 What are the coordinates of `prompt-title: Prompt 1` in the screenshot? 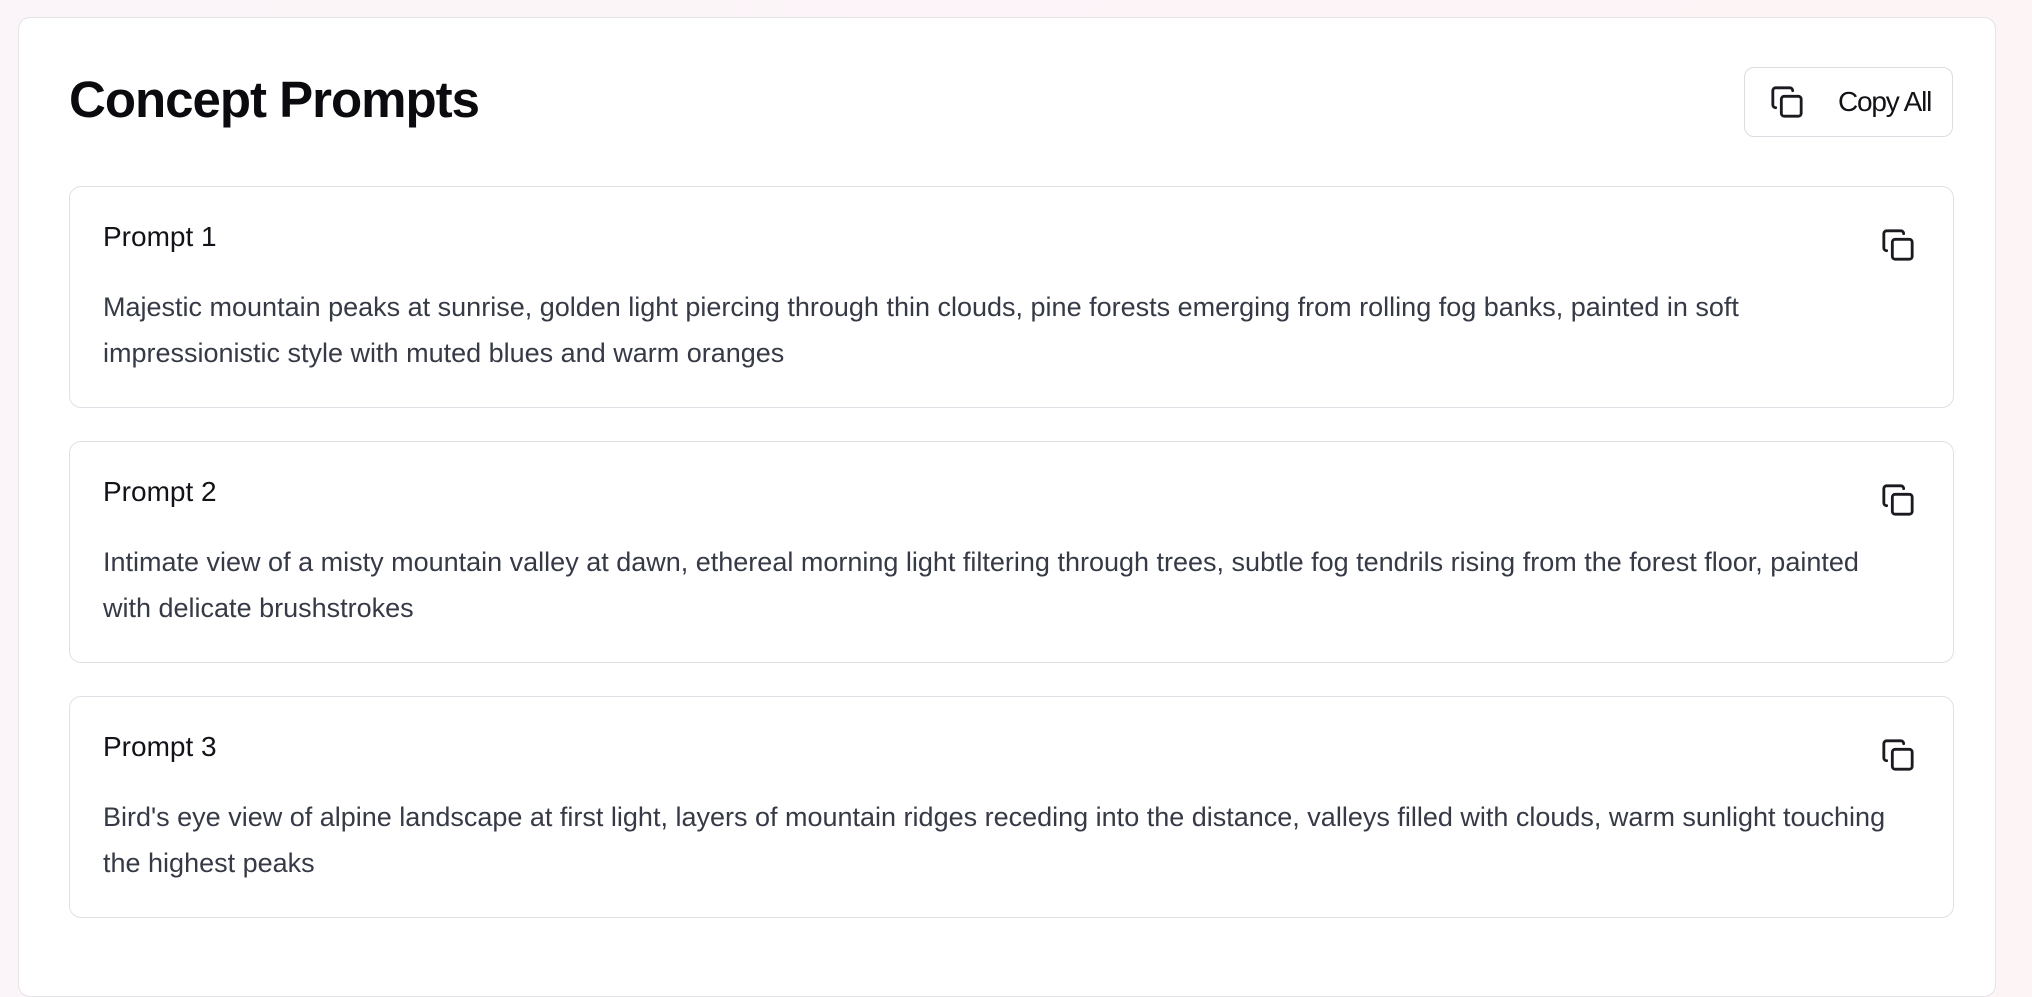 It's located at (160, 236).